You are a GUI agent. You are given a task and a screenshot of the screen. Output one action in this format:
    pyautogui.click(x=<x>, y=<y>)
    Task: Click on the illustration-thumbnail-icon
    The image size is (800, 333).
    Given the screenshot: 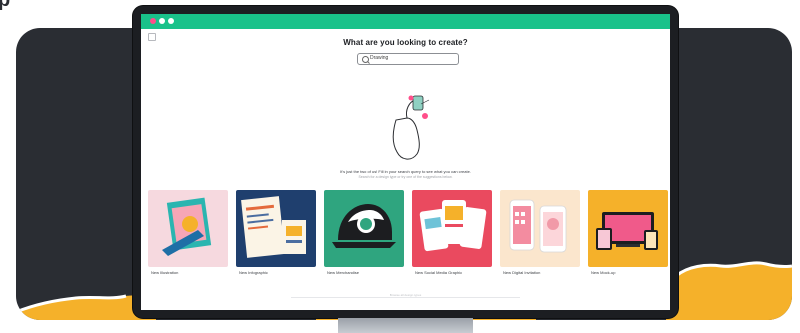 What is the action you would take?
    pyautogui.click(x=188, y=228)
    